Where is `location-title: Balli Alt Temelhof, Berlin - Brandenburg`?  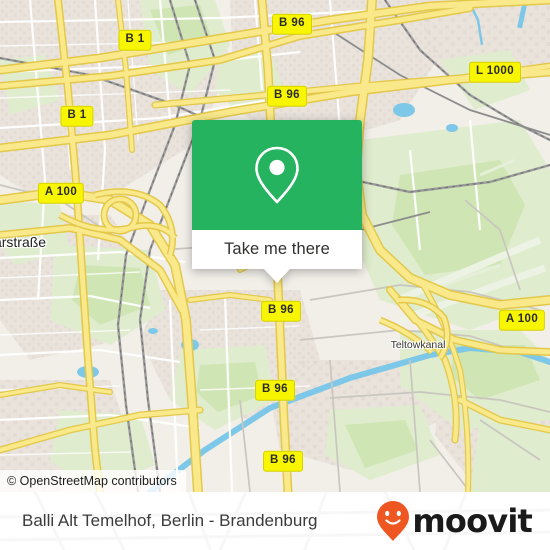 location-title: Balli Alt Temelhof, Berlin - Brandenburg is located at coordinates (170, 520).